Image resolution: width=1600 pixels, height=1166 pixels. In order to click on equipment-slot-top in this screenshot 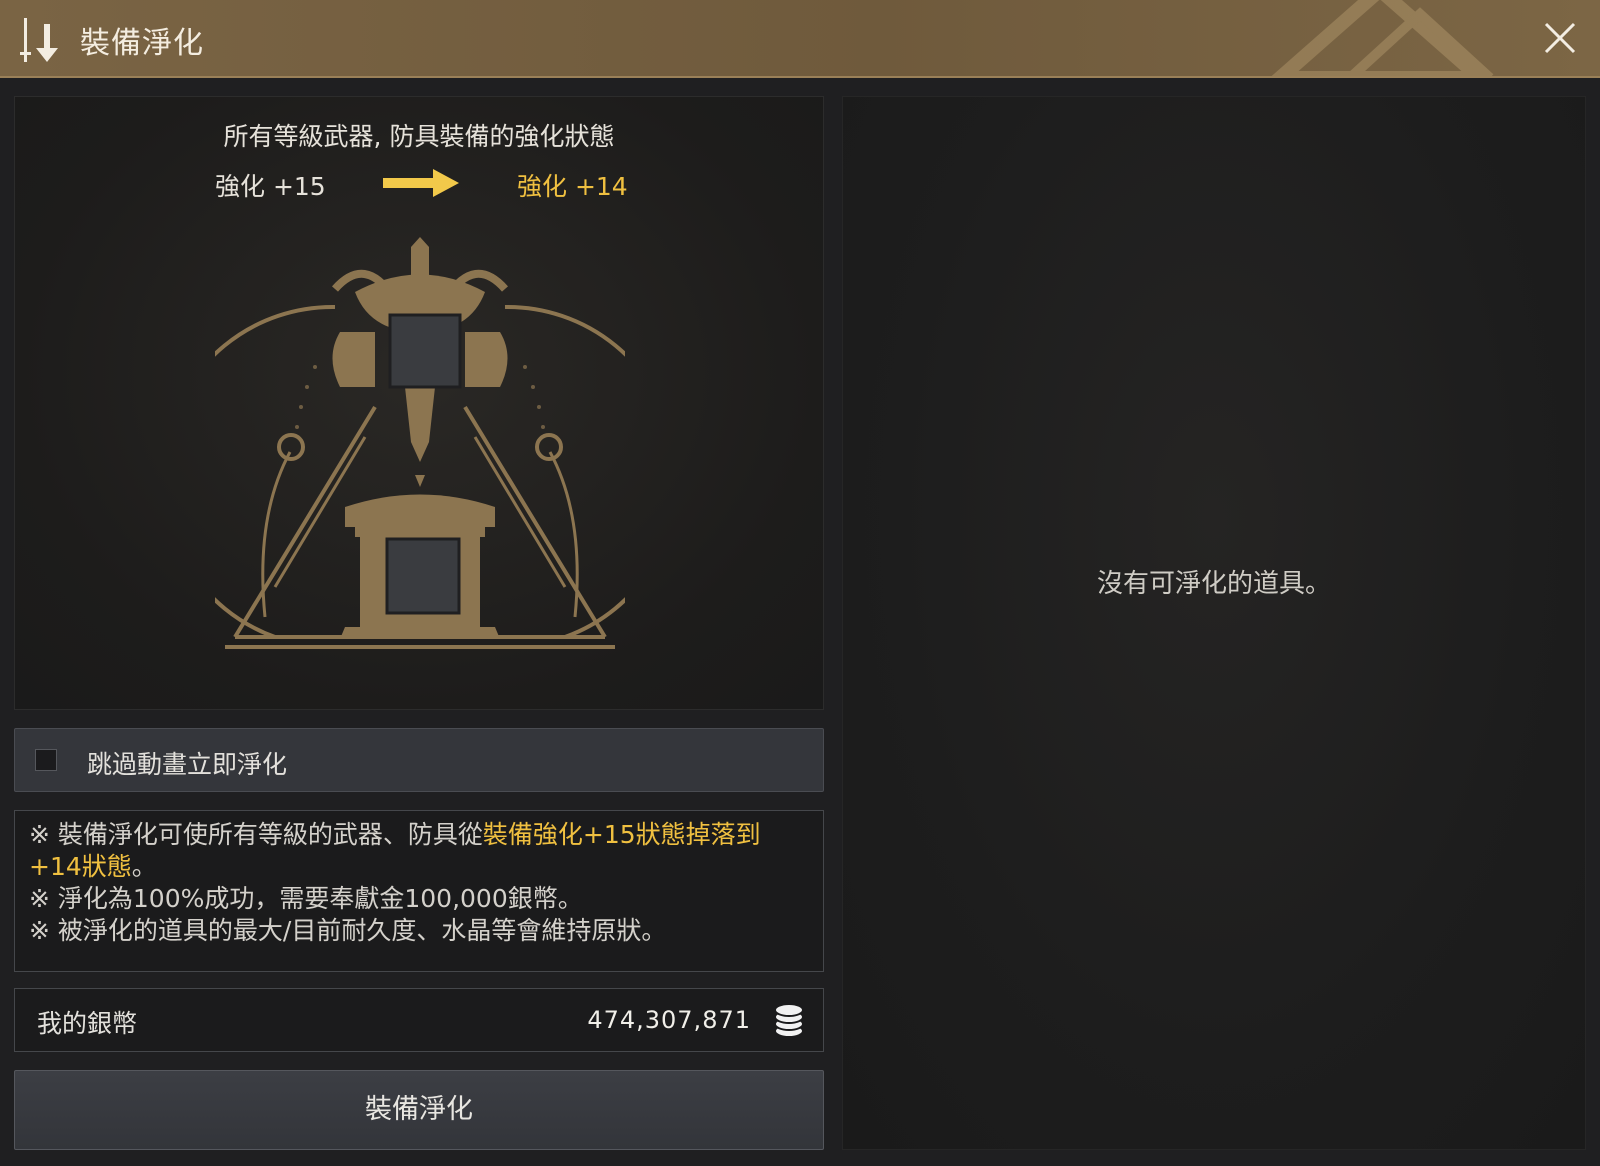, I will do `click(425, 351)`.